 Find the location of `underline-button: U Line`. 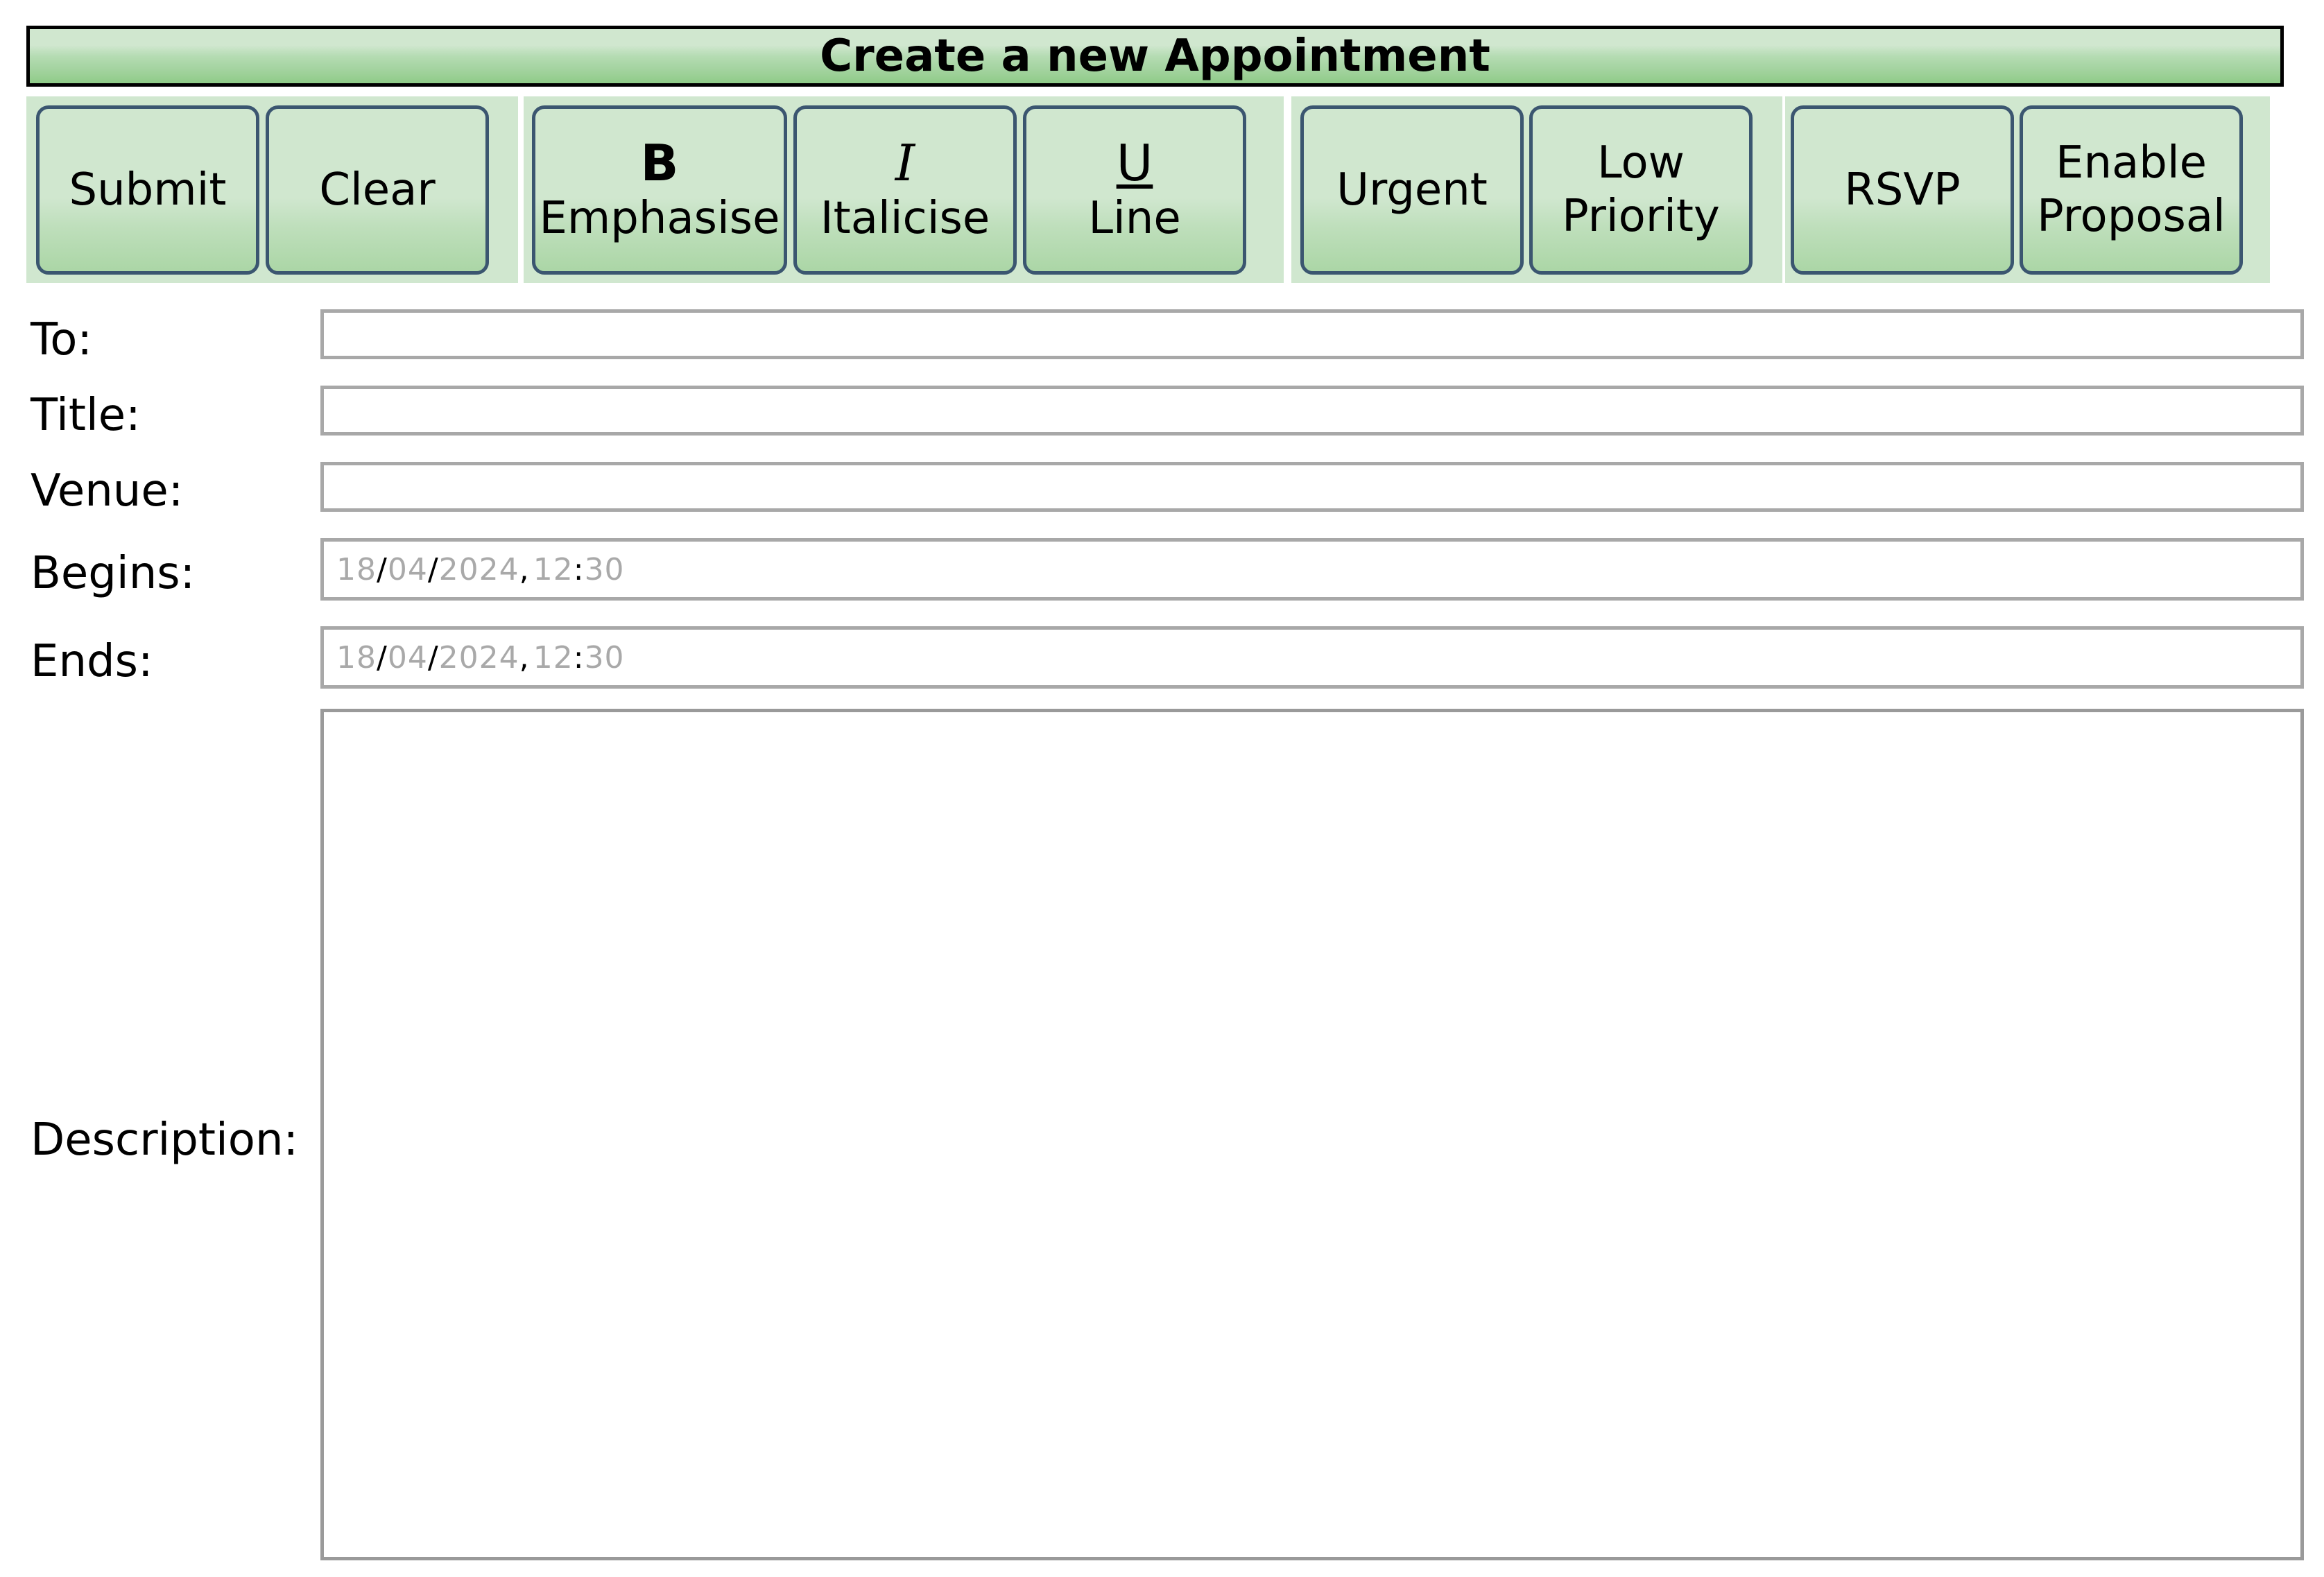

underline-button: U Line is located at coordinates (1134, 190).